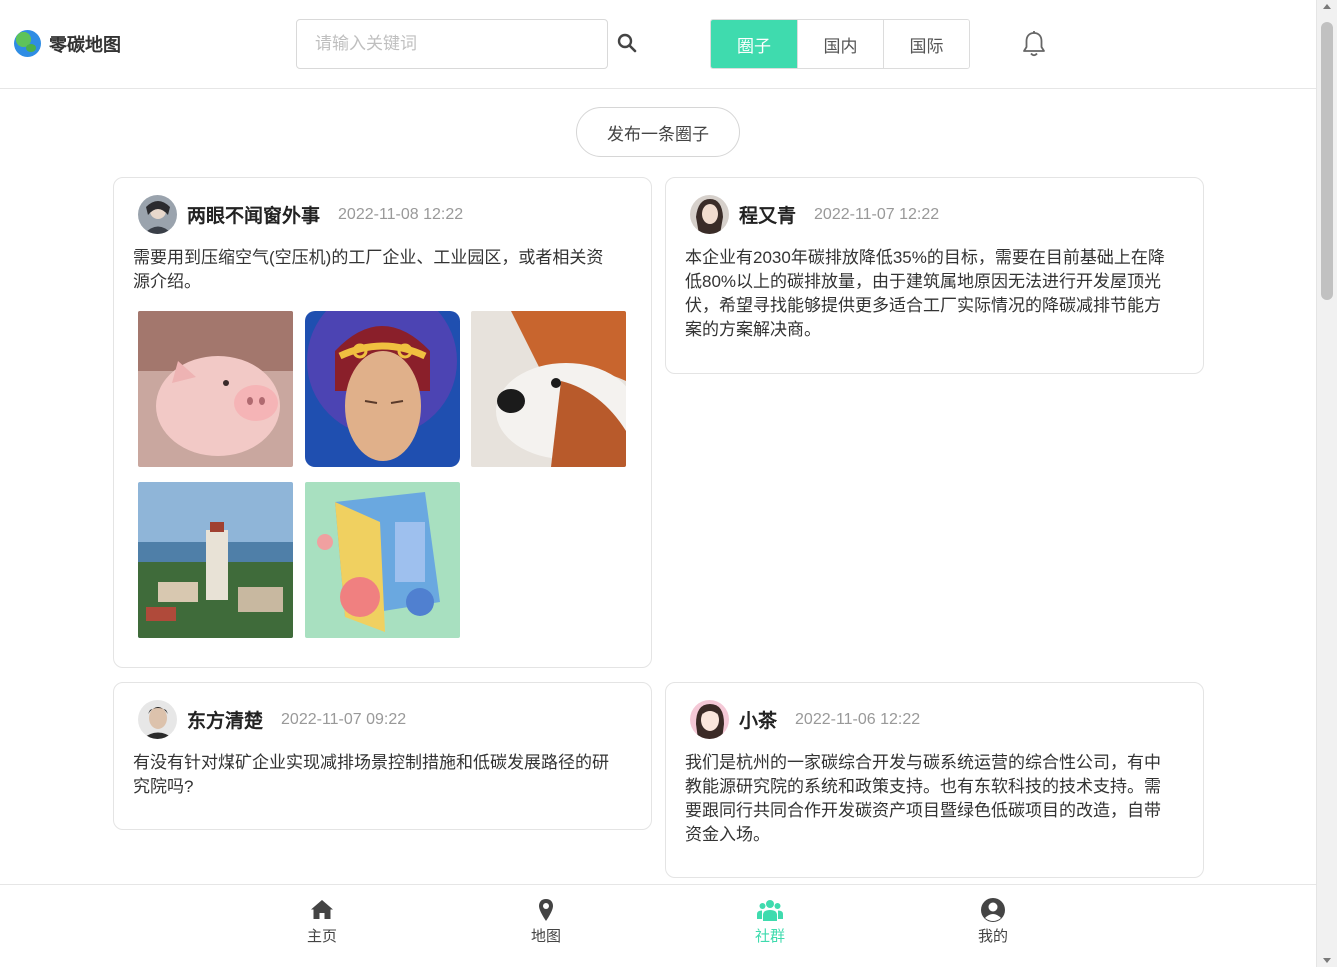 The width and height of the screenshot is (1337, 967). I want to click on post-header: 小茶 2022-11-06 12:22, so click(805, 719).